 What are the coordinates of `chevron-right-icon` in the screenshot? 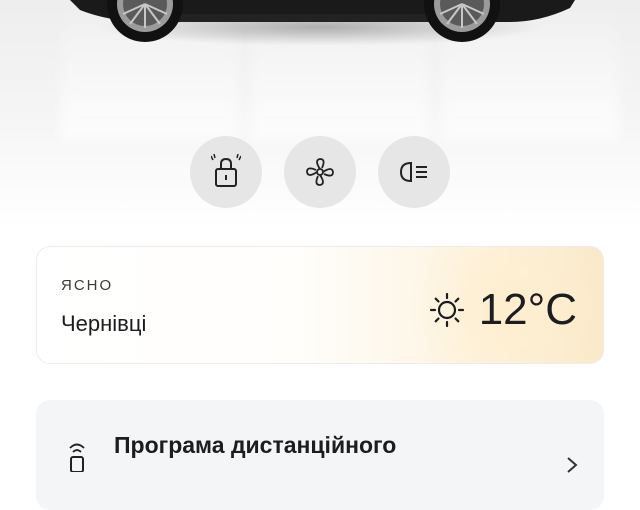 It's located at (572, 465).